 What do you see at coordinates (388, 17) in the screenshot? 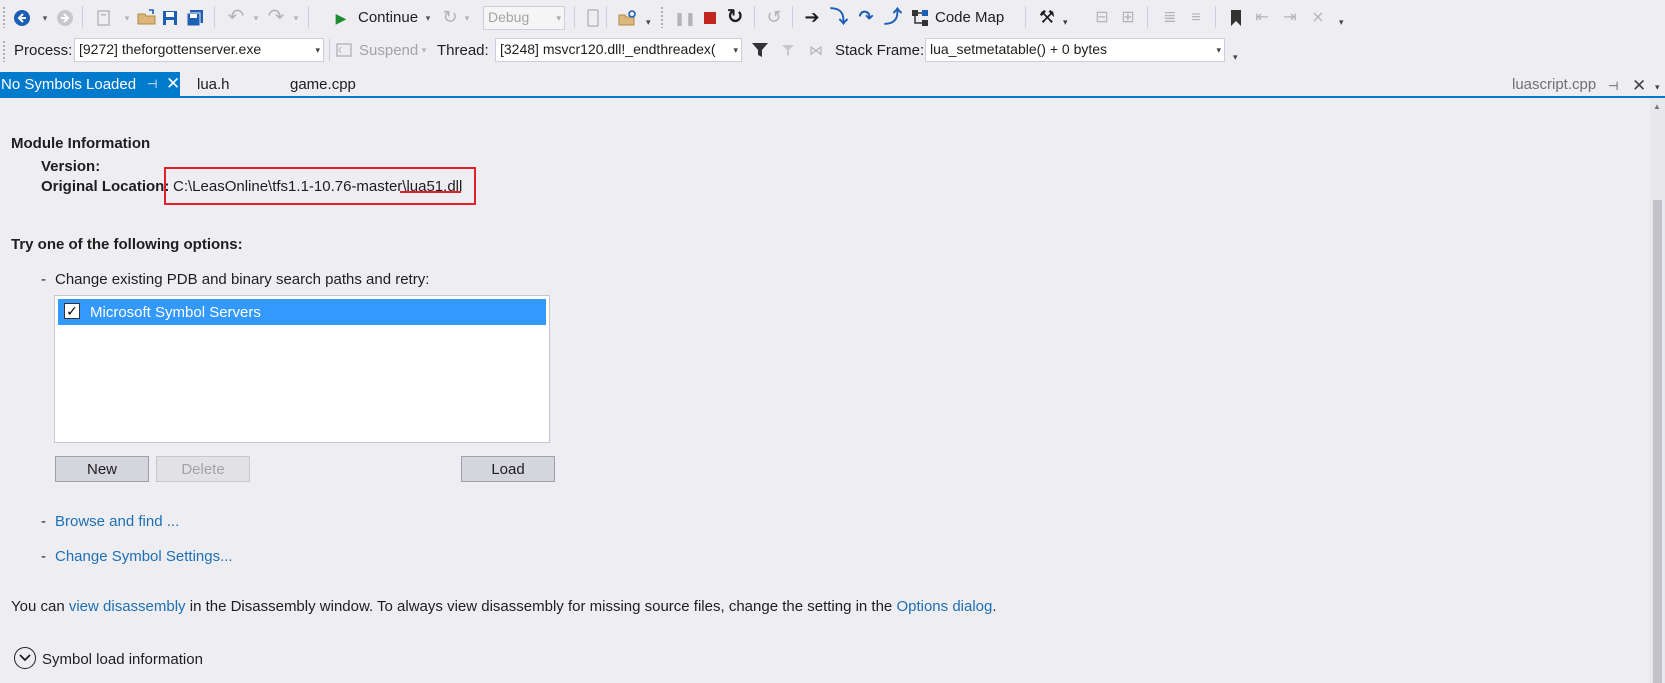
I see `continue-button: Continue` at bounding box center [388, 17].